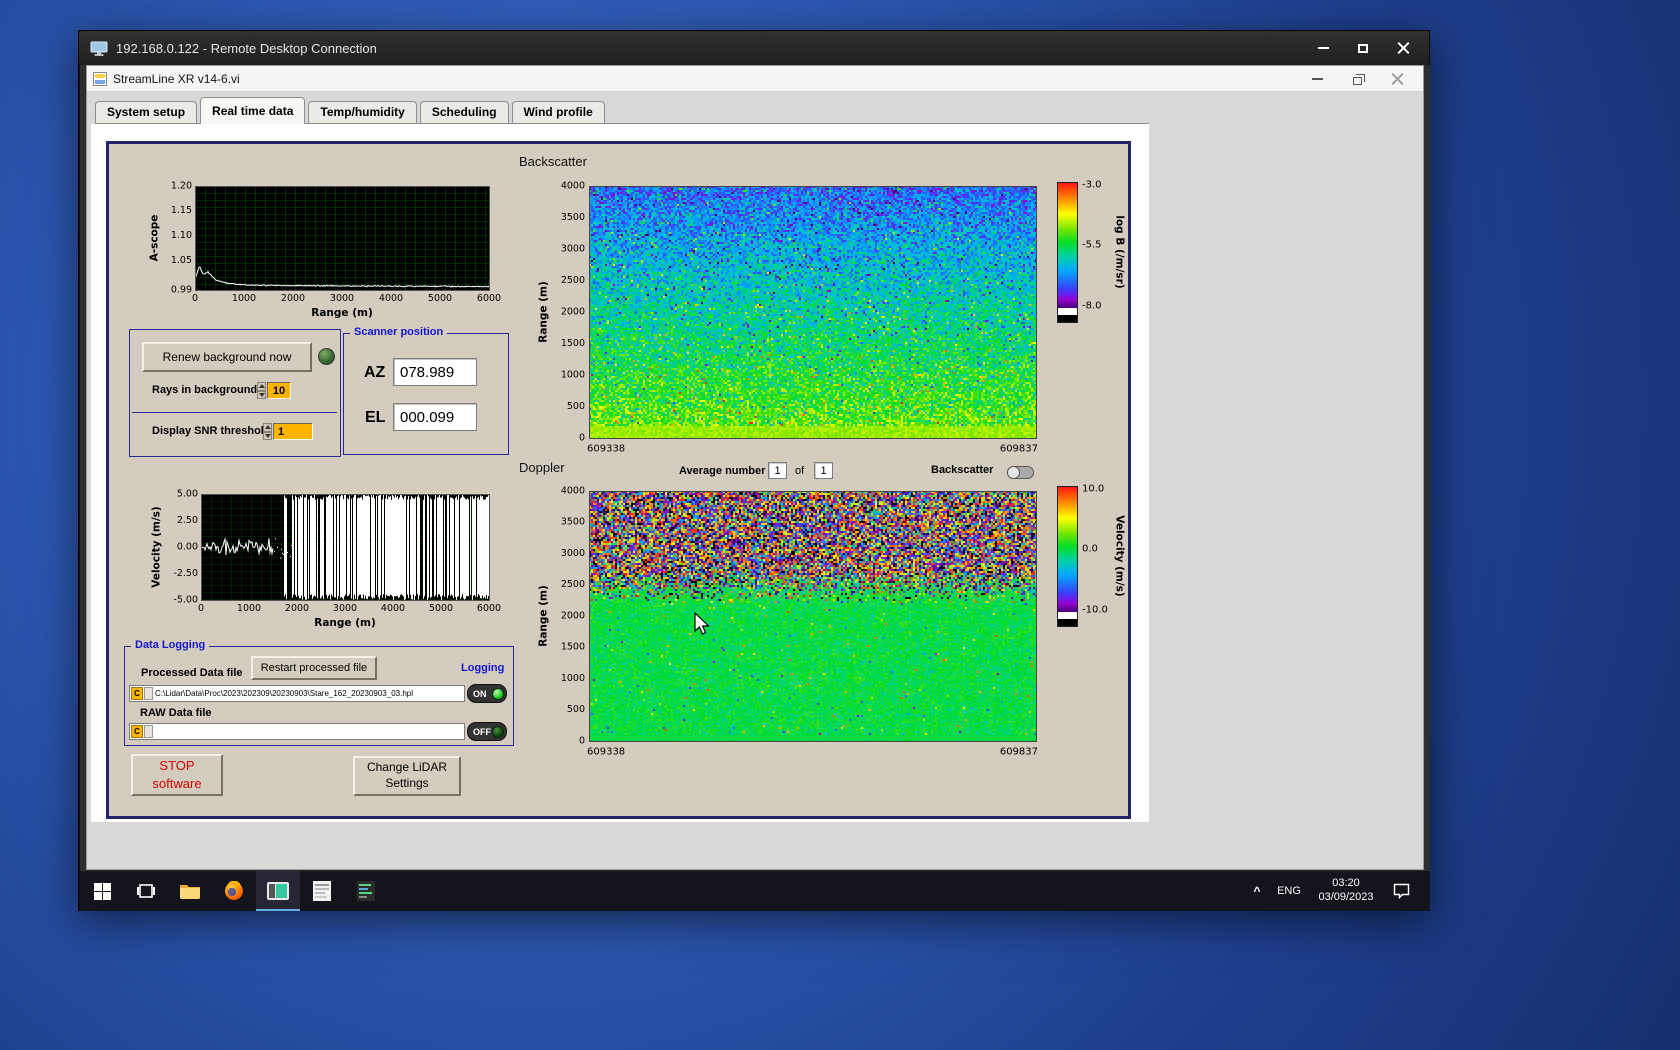 The height and width of the screenshot is (1050, 1680). What do you see at coordinates (1403, 48) in the screenshot?
I see `rdp-close-button` at bounding box center [1403, 48].